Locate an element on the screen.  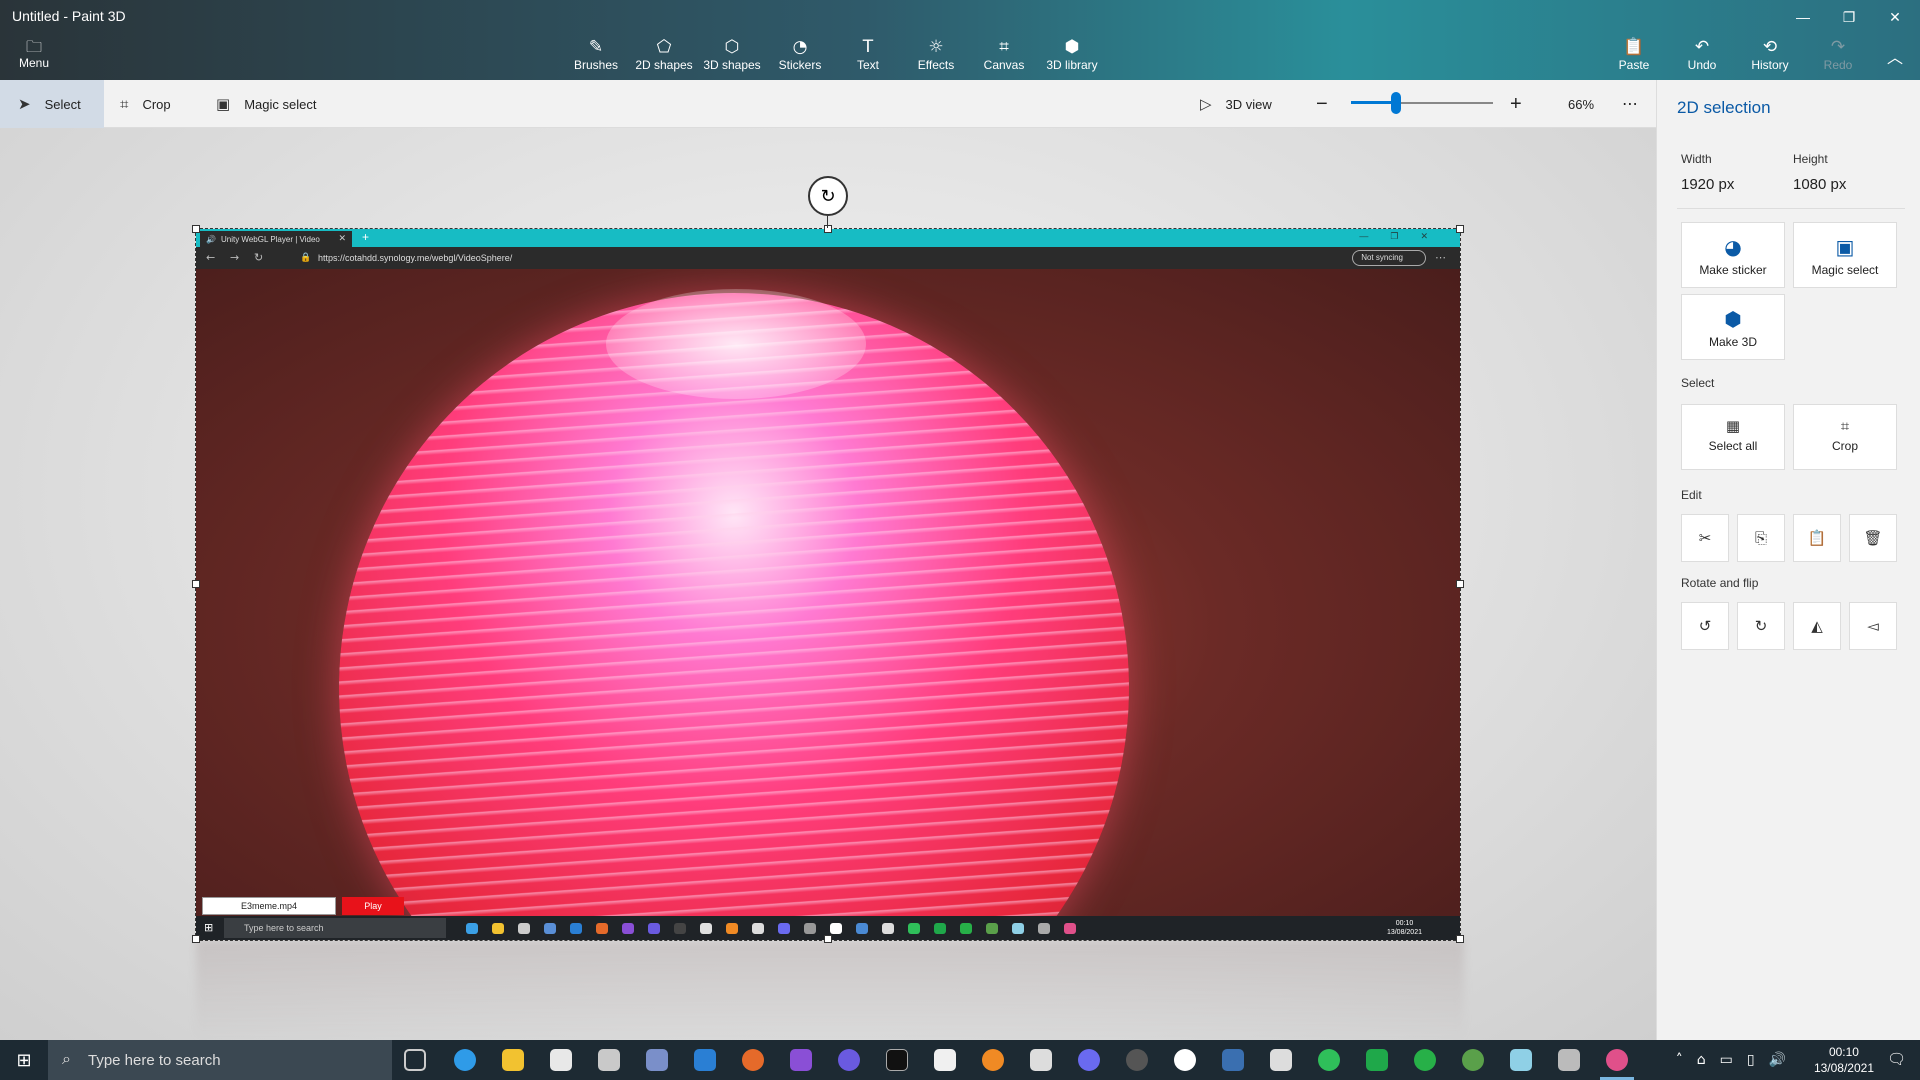
select-tool: ➤ Select is located at coordinates (52, 104).